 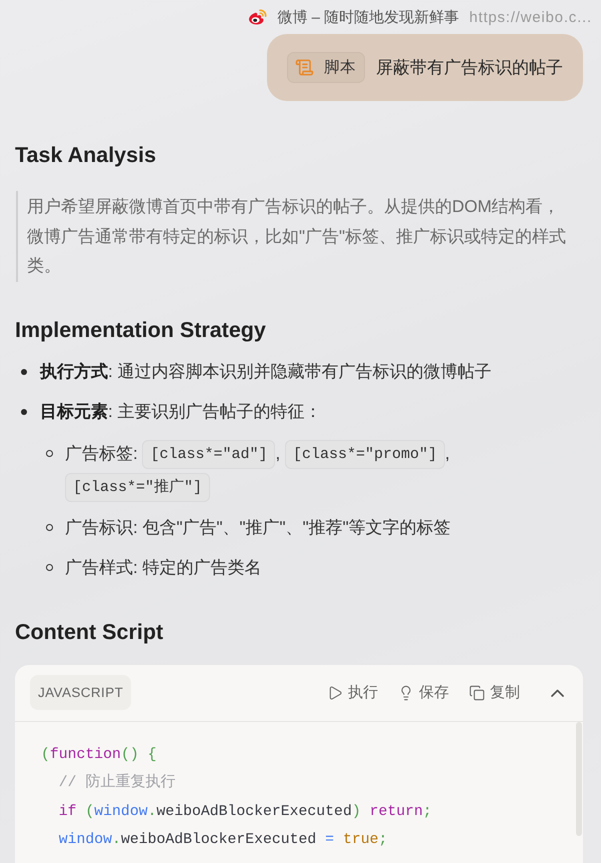 What do you see at coordinates (423, 692) in the screenshot?
I see `save-button: 保存` at bounding box center [423, 692].